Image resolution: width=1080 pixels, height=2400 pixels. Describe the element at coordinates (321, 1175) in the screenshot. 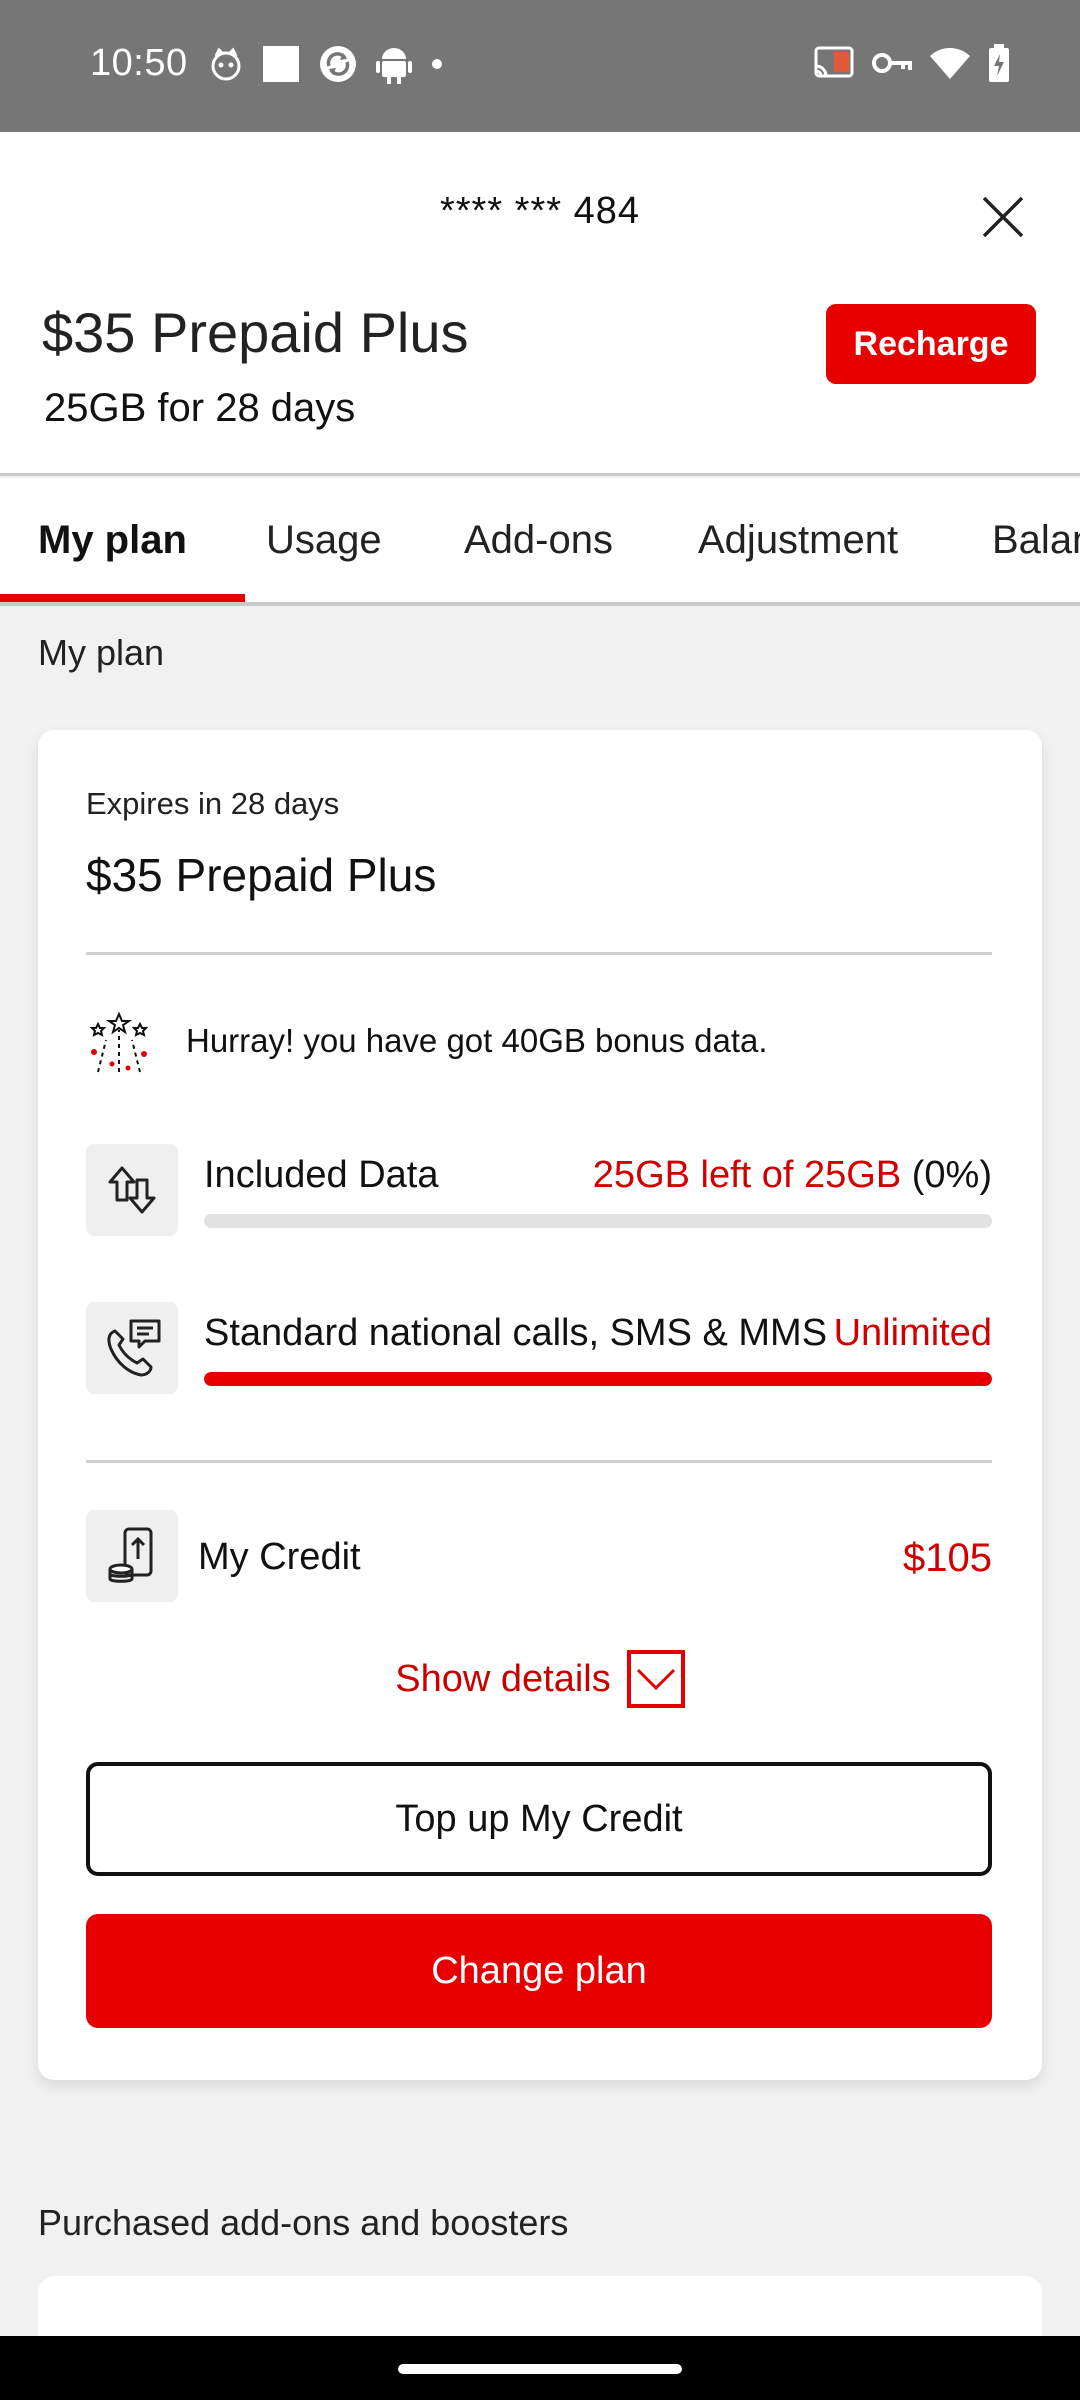

I see `included-data-label: Included Data` at that location.